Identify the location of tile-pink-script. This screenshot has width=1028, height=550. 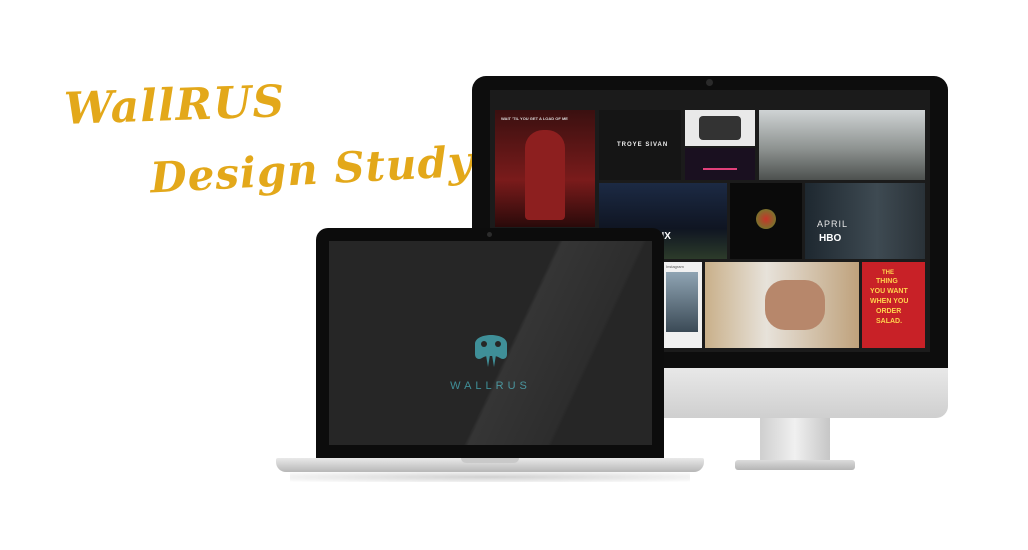
(720, 164).